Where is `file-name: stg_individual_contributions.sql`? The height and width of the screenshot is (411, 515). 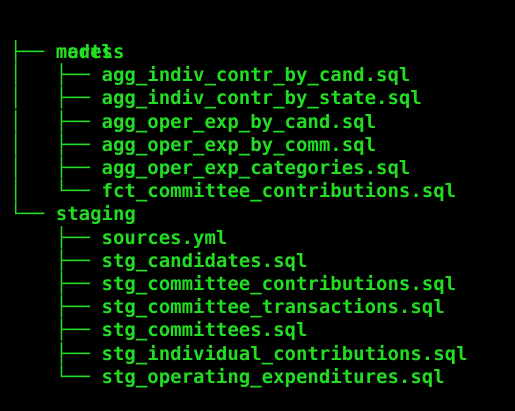 file-name: stg_individual_contributions.sql is located at coordinates (284, 353).